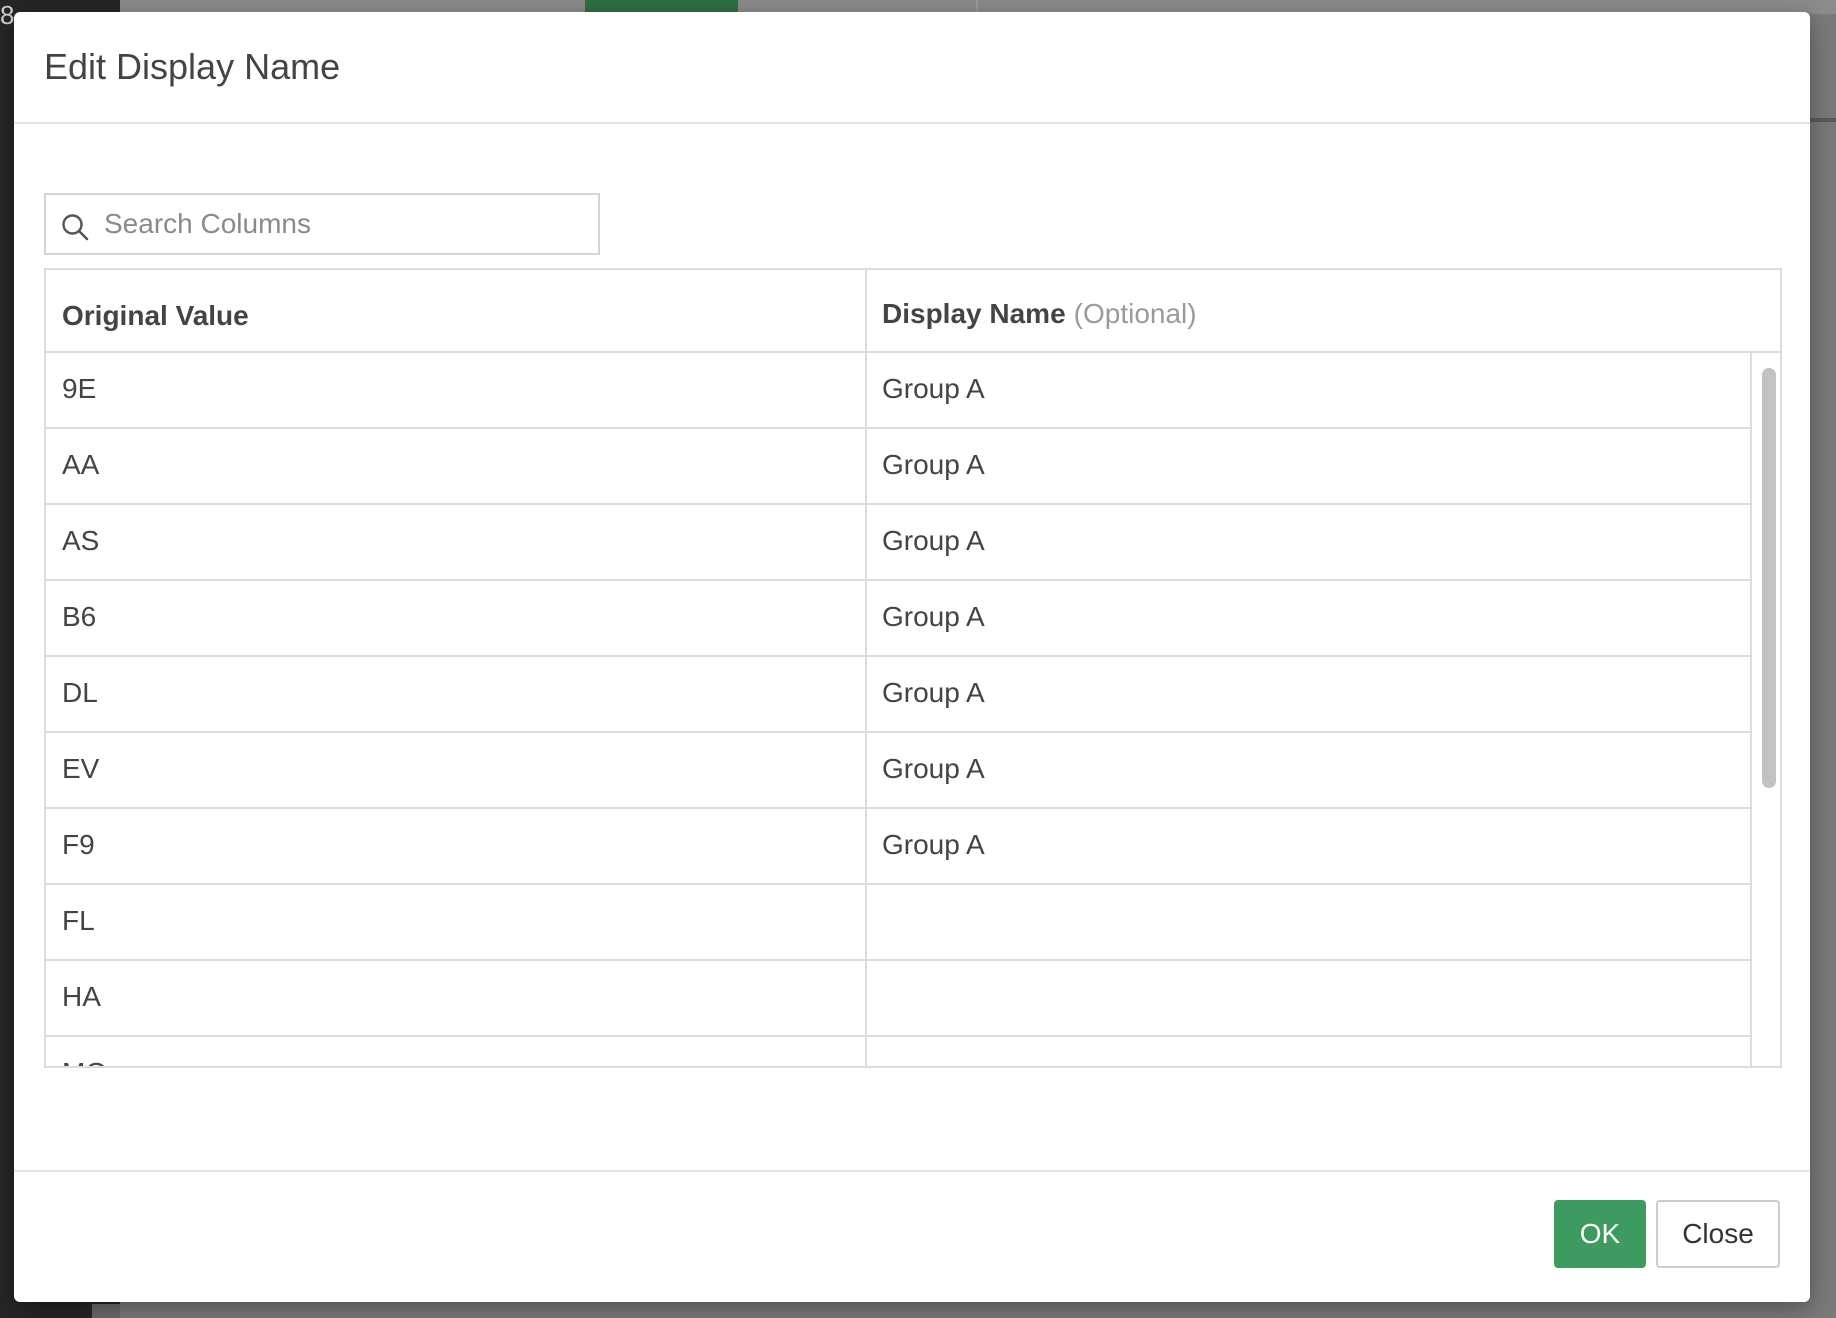 This screenshot has width=1836, height=1318. I want to click on table-header: Original Value Display Name (Optional), so click(913, 311).